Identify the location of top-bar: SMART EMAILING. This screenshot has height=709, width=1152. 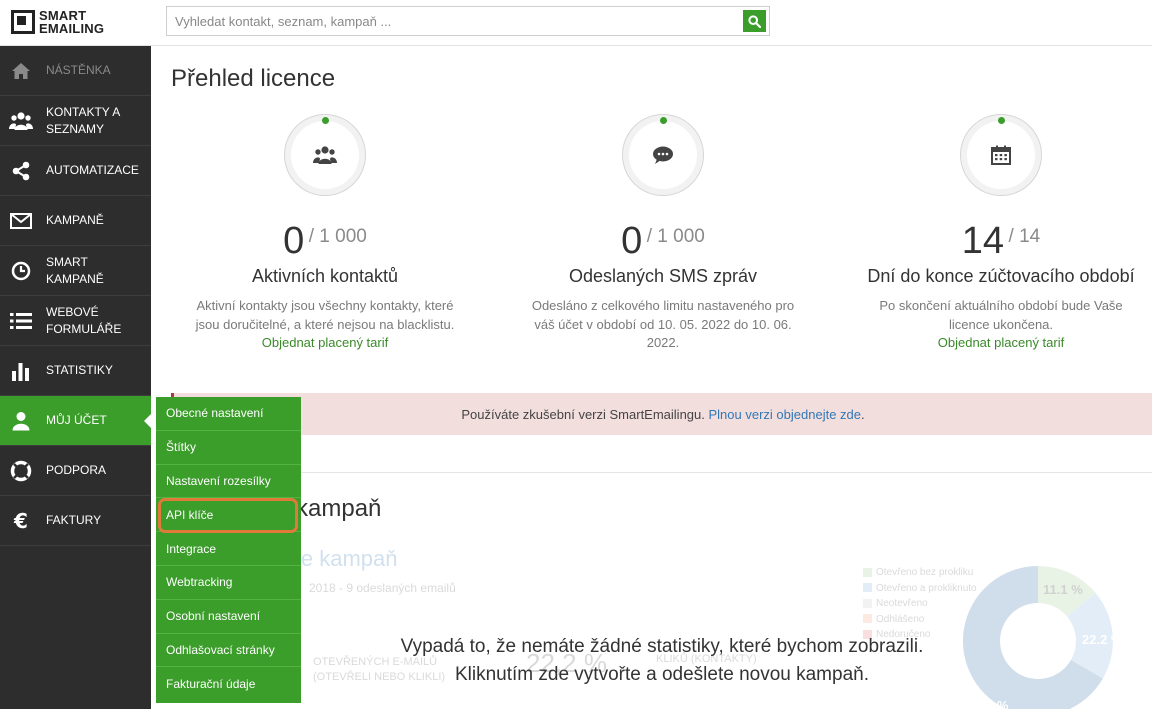
(576, 23).